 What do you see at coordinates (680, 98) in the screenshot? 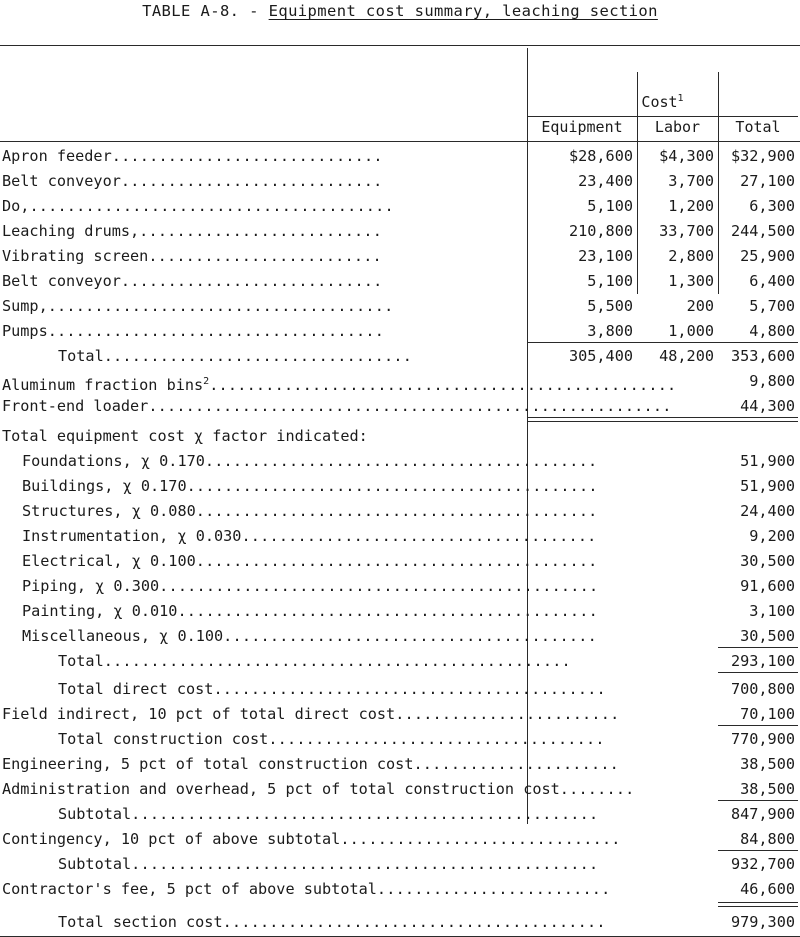
I see `footnote-marker-1: 1` at bounding box center [680, 98].